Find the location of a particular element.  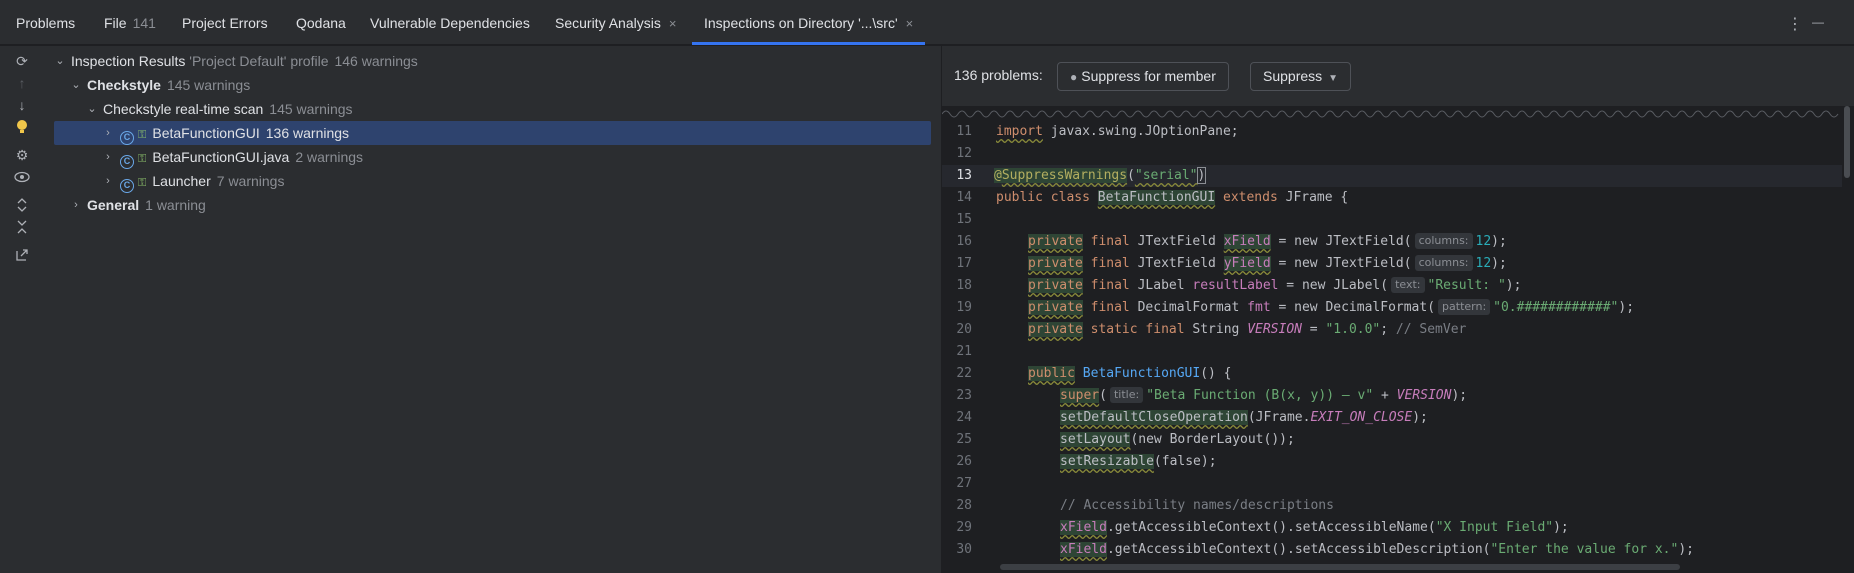

code-token: VERSION is located at coordinates (1274, 329).